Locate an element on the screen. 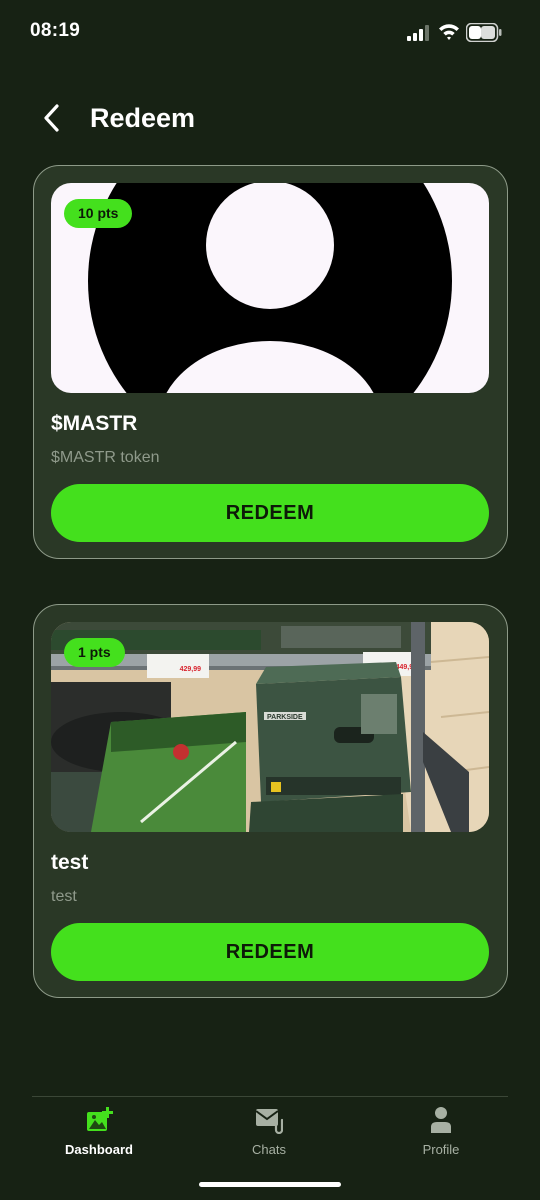 This screenshot has width=540, height=1200. mail-attachment-icon is located at coordinates (269, 1121).